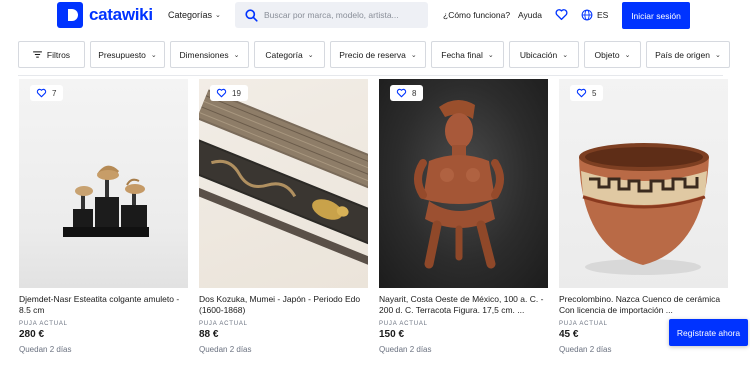  I want to click on categories-menu: Categorías ⌄, so click(194, 15).